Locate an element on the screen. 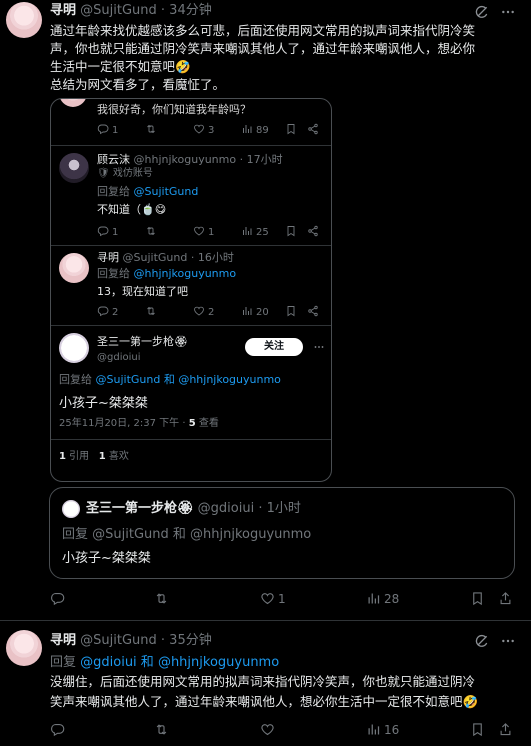  action-bar: 16 is located at coordinates (285, 730).